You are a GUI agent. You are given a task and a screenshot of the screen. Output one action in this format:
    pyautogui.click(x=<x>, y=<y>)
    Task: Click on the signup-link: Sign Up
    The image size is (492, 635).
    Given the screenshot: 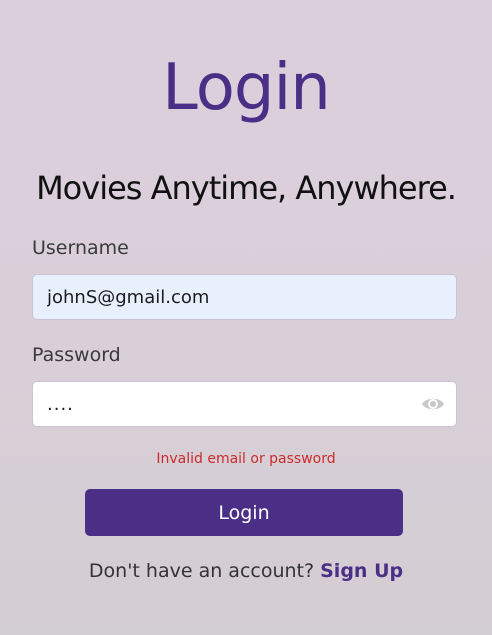 What is the action you would take?
    pyautogui.click(x=361, y=571)
    